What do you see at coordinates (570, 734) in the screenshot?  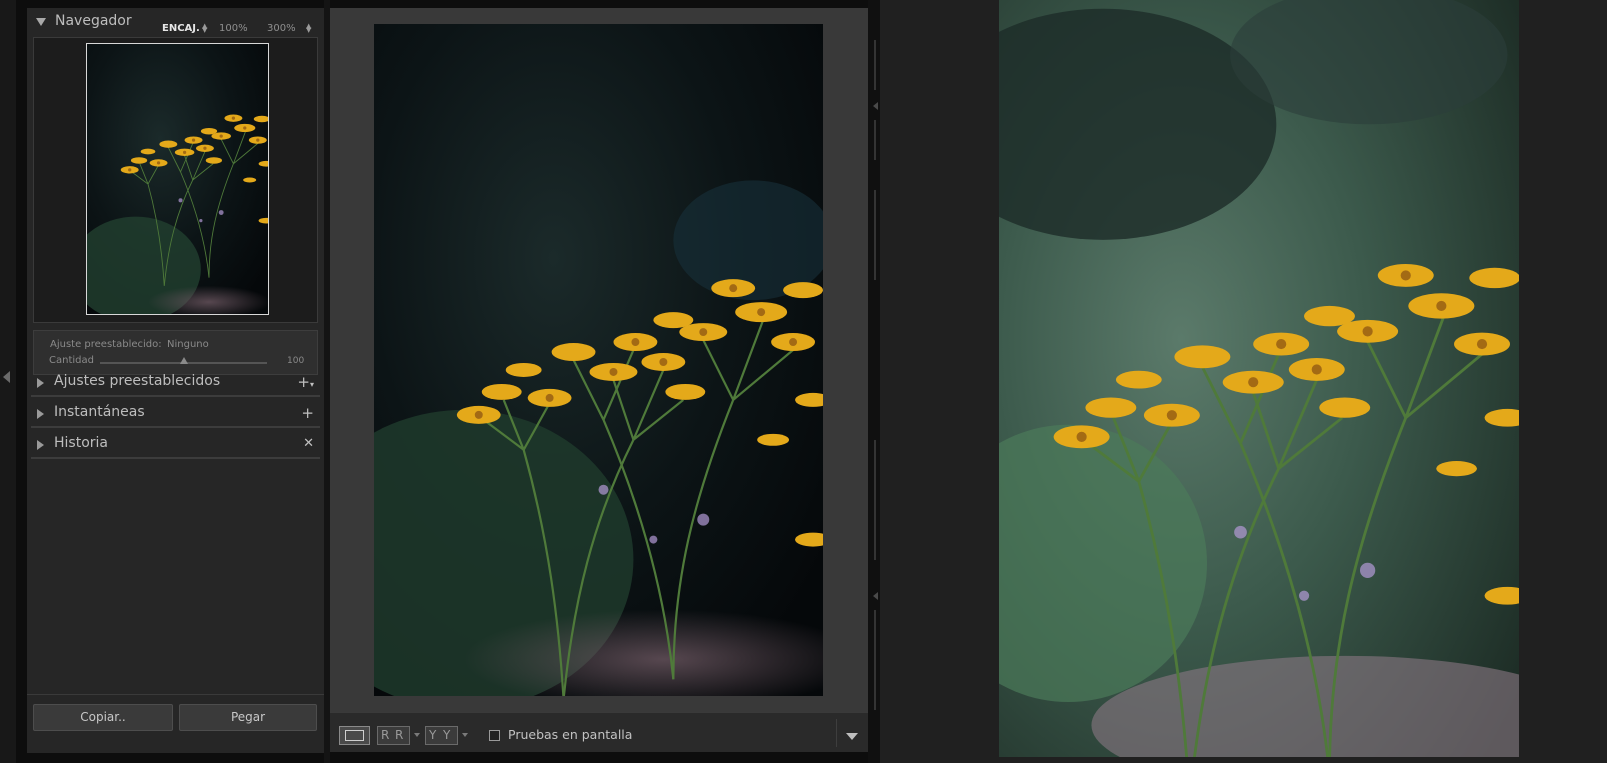 I see `soft-proofing-label: Pruebas en pantalla` at bounding box center [570, 734].